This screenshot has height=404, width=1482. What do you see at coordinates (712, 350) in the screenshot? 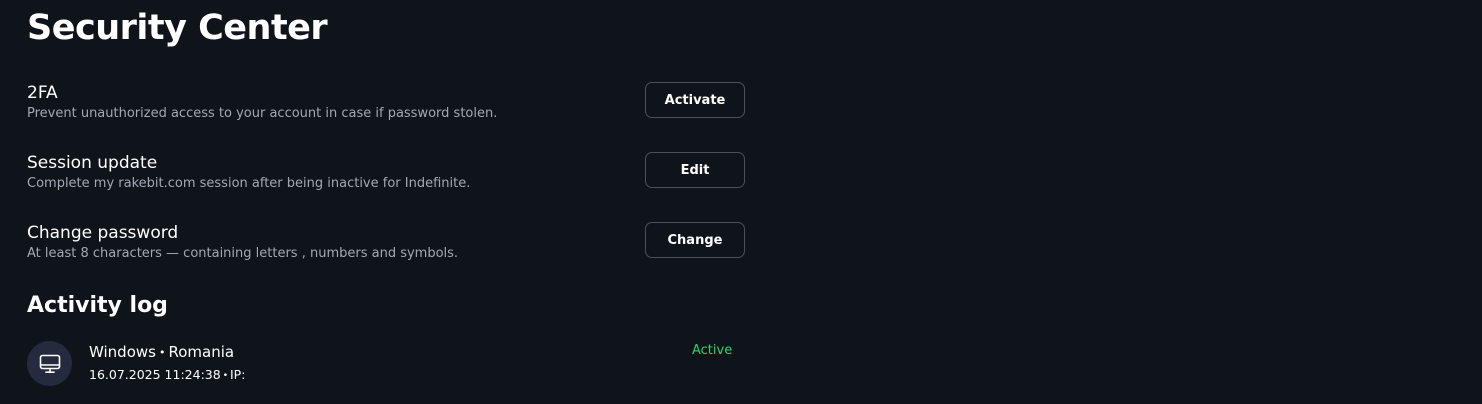
I see `status-badge: Active` at bounding box center [712, 350].